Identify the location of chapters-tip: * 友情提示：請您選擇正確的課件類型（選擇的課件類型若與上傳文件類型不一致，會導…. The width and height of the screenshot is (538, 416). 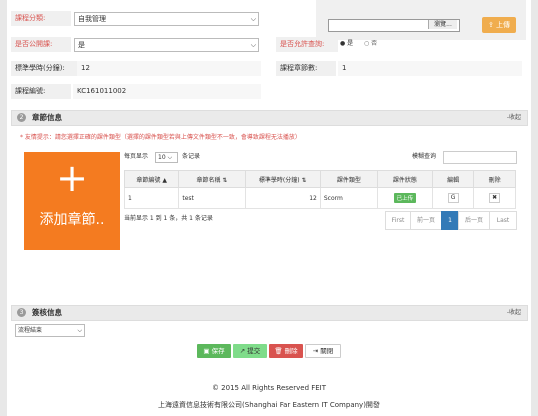
(160, 137).